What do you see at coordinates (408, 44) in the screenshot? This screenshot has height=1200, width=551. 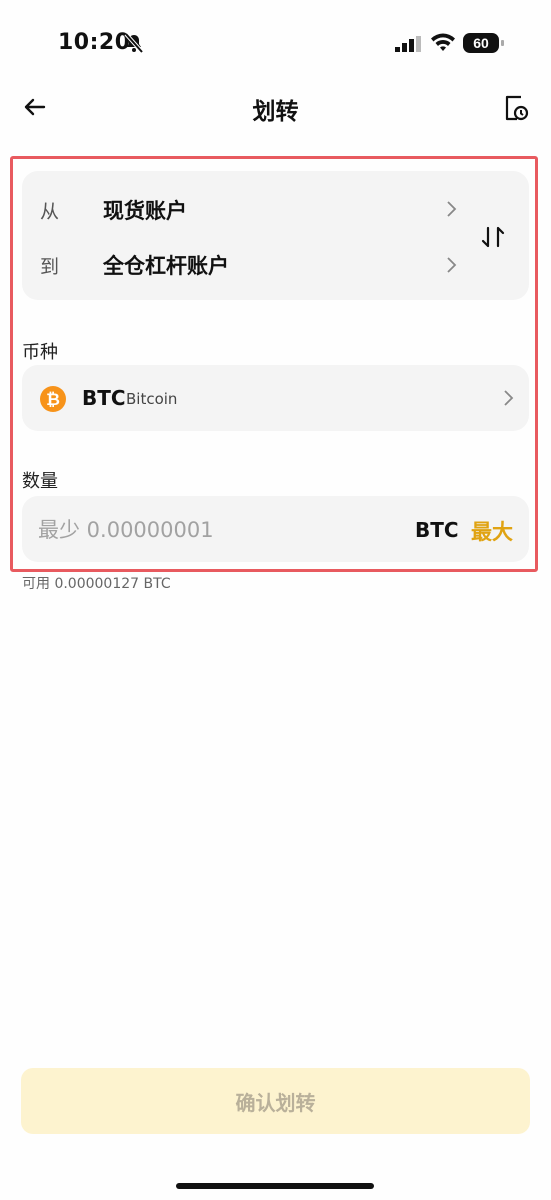 I see `signal-icon` at bounding box center [408, 44].